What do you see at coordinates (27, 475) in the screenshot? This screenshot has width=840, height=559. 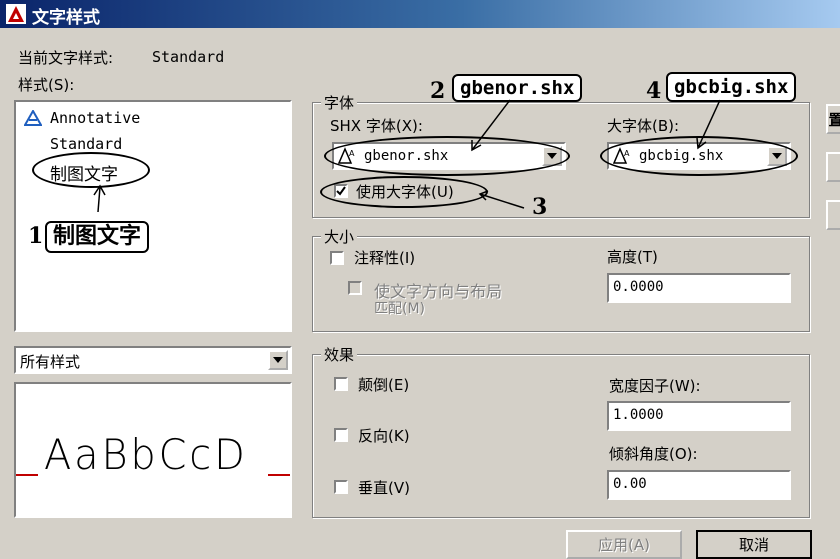 I see `preview-baseline-left` at bounding box center [27, 475].